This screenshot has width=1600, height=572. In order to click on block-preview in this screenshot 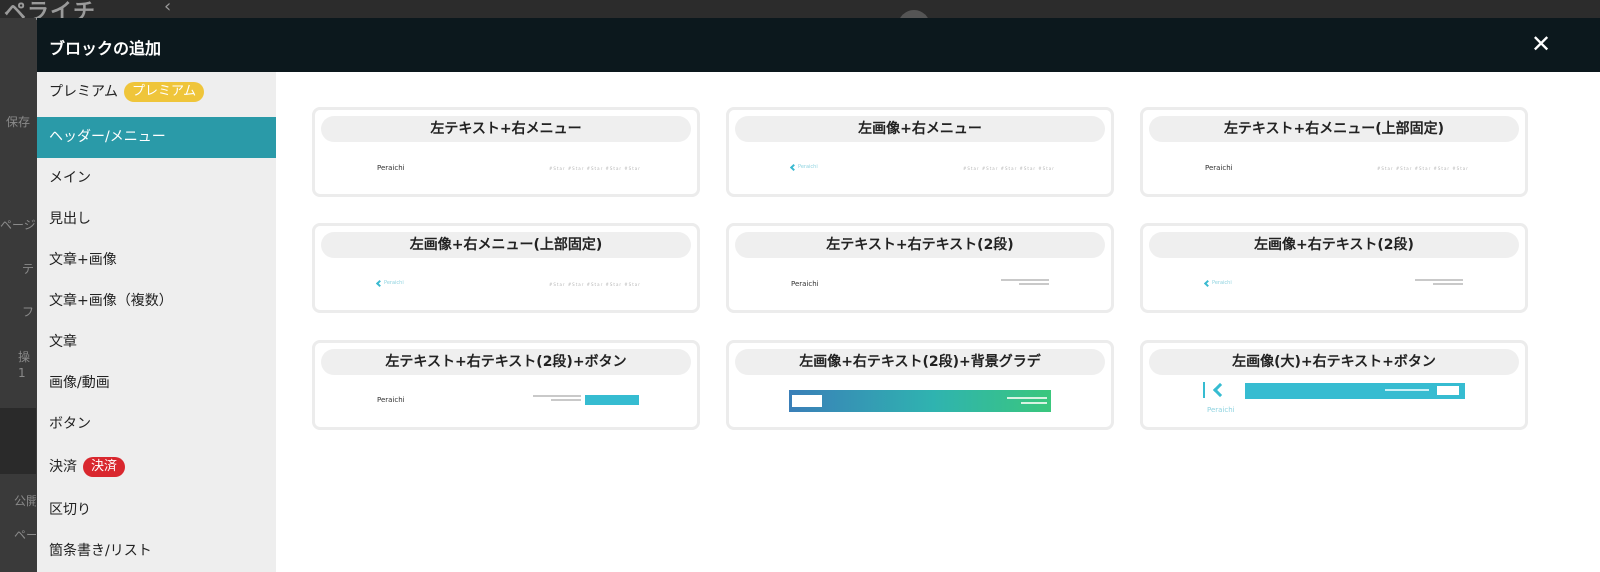, I will do `click(920, 405)`.